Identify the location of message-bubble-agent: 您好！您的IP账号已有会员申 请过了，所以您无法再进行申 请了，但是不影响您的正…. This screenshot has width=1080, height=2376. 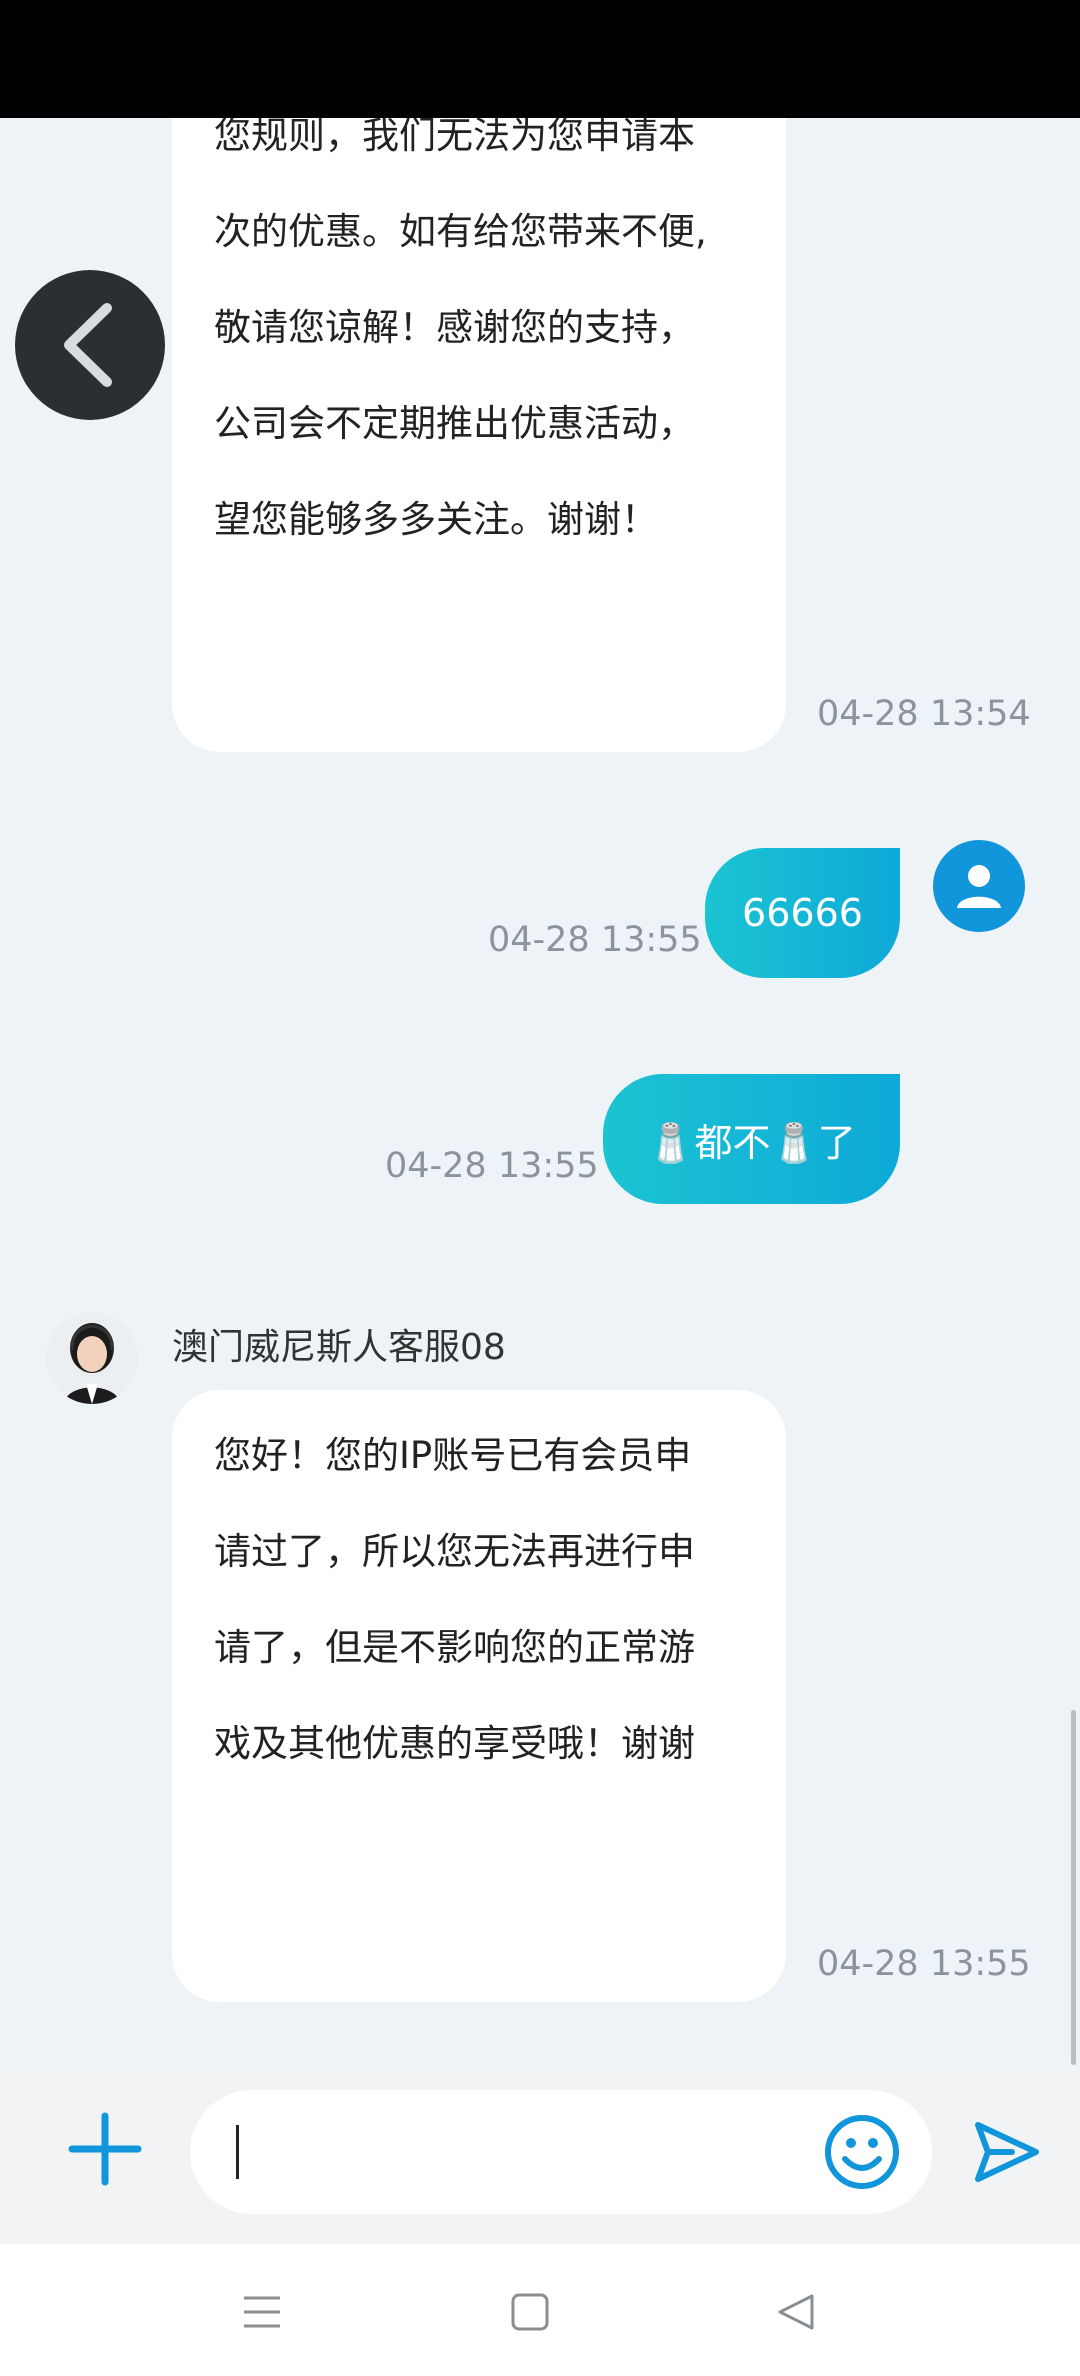
(479, 1696).